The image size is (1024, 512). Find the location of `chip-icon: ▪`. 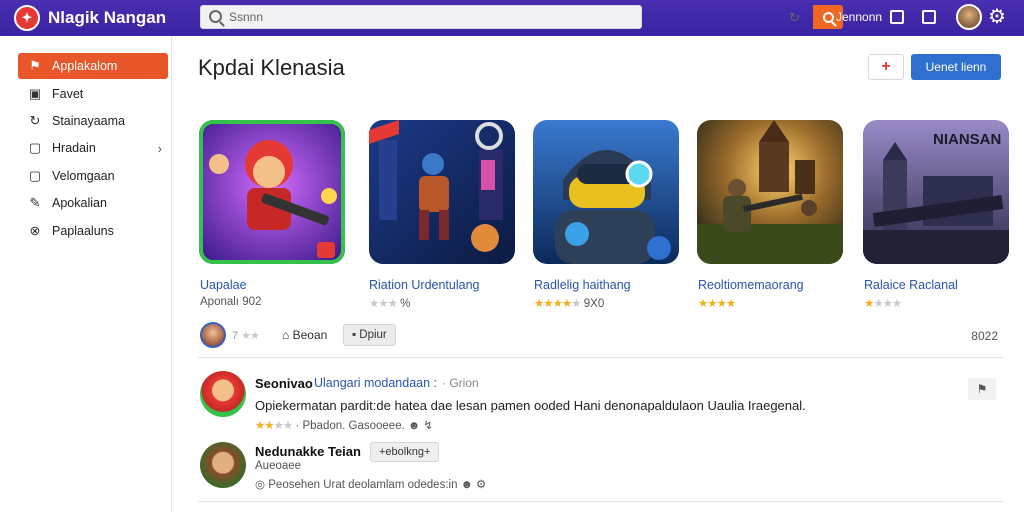

chip-icon: ▪ is located at coordinates (354, 335).